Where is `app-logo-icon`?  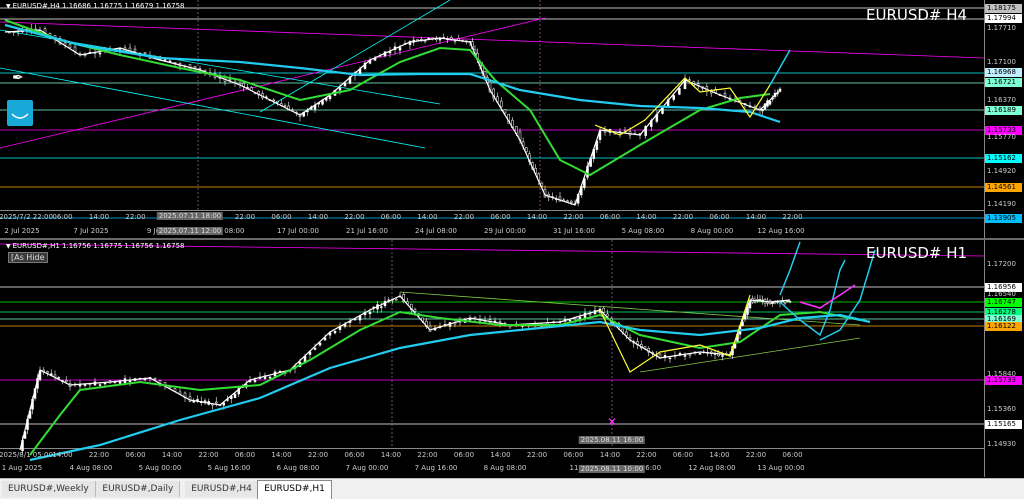
app-logo-icon is located at coordinates (20, 113).